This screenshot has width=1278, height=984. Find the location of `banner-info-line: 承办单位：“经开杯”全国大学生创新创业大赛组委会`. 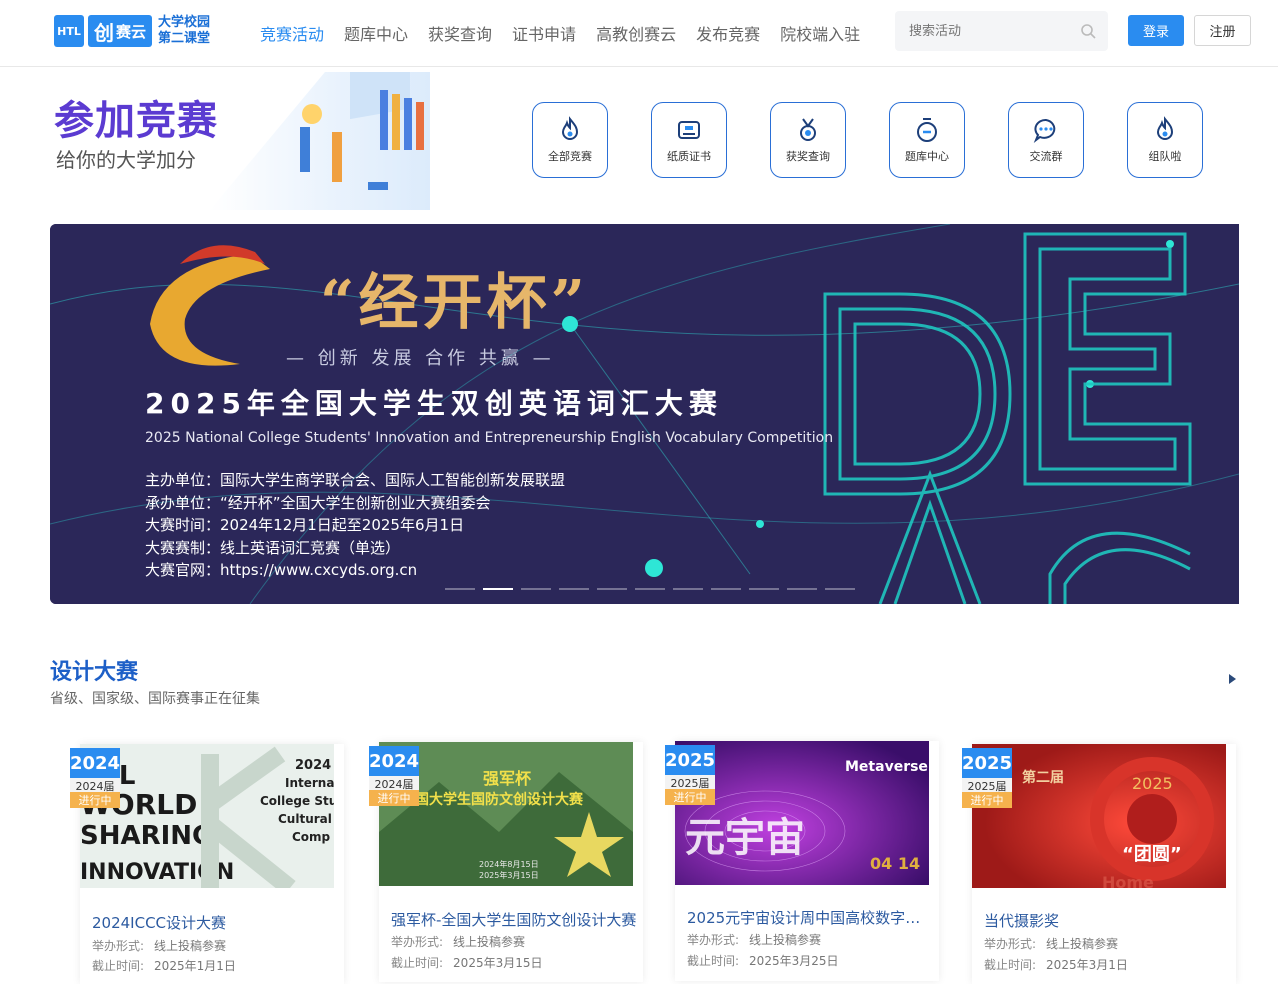

banner-info-line: 承办单位：“经开杯”全国大学生创新创业大赛组委会 is located at coordinates (318, 502).